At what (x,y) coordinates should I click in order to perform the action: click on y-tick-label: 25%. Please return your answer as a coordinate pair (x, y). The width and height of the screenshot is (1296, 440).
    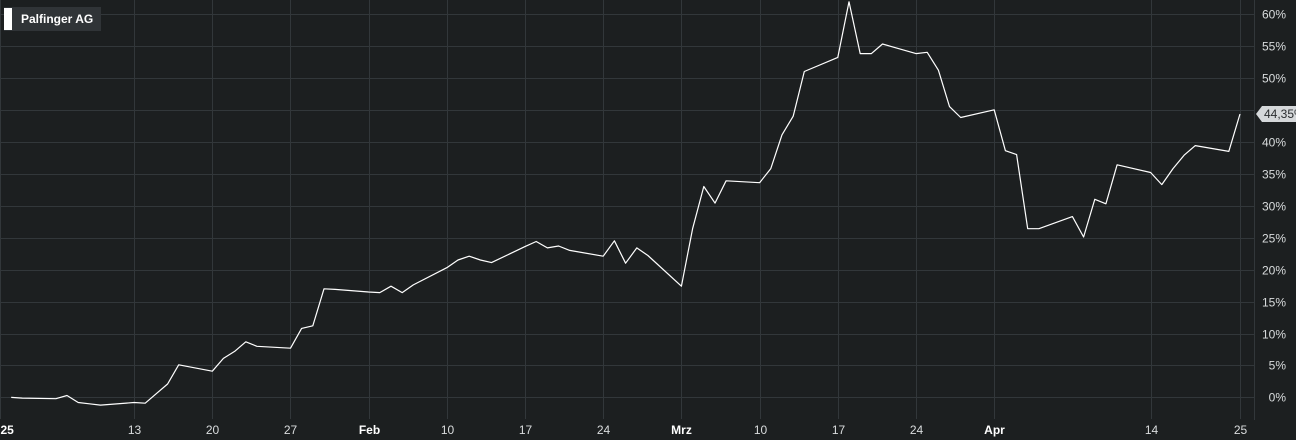
    Looking at the image, I should click on (1274, 239).